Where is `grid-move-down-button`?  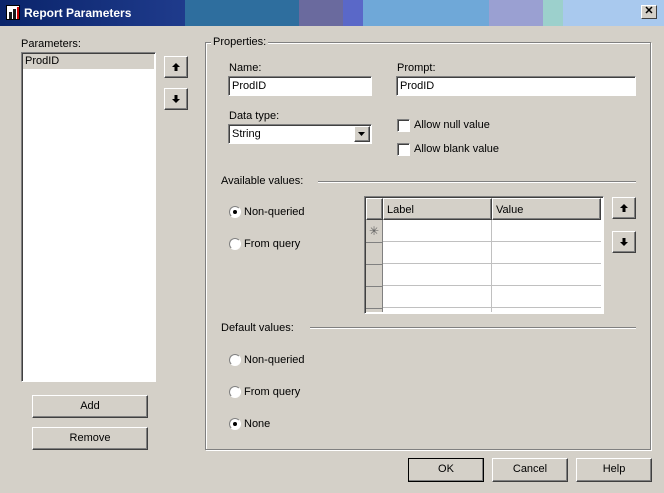 grid-move-down-button is located at coordinates (624, 242).